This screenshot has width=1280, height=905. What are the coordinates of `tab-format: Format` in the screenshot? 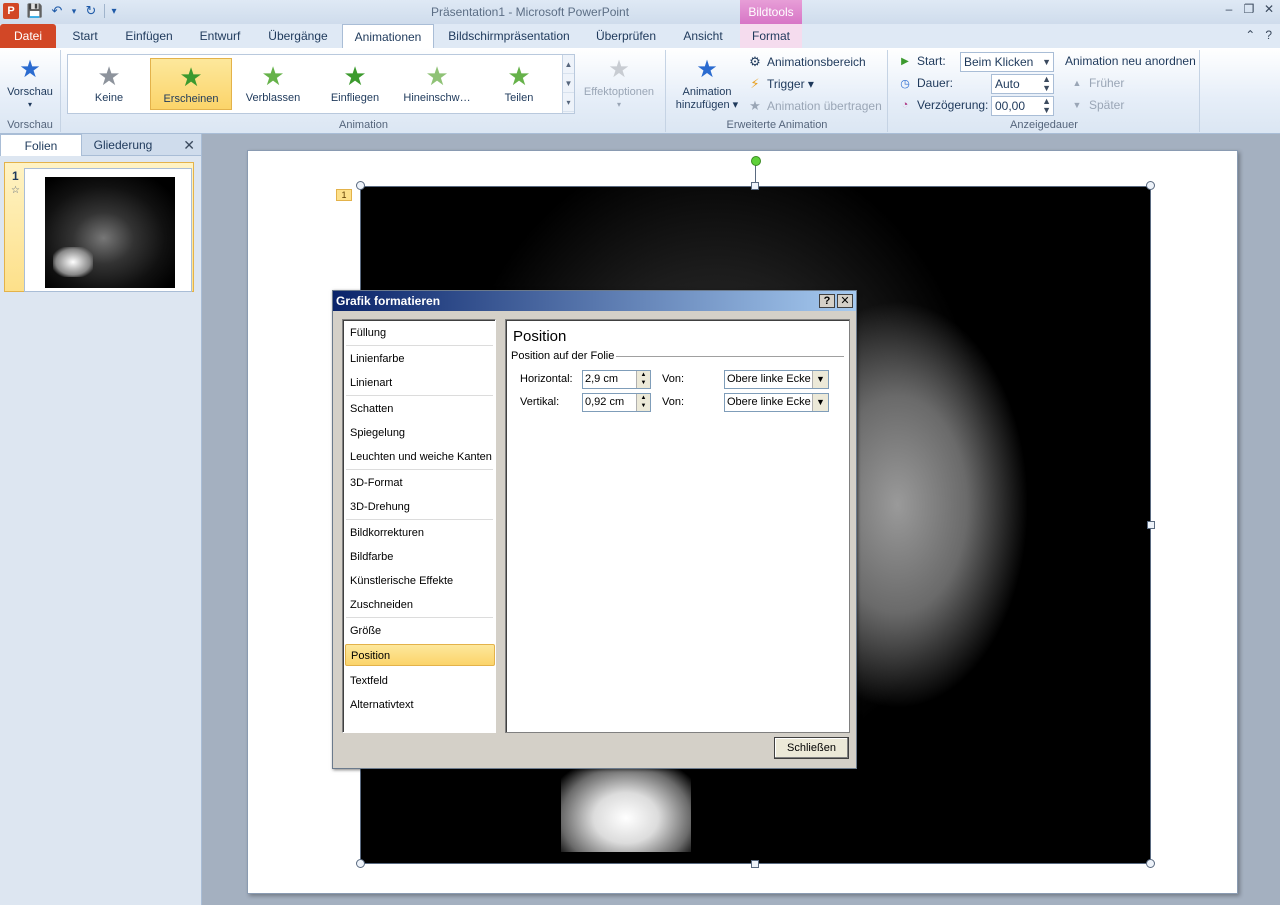 It's located at (771, 36).